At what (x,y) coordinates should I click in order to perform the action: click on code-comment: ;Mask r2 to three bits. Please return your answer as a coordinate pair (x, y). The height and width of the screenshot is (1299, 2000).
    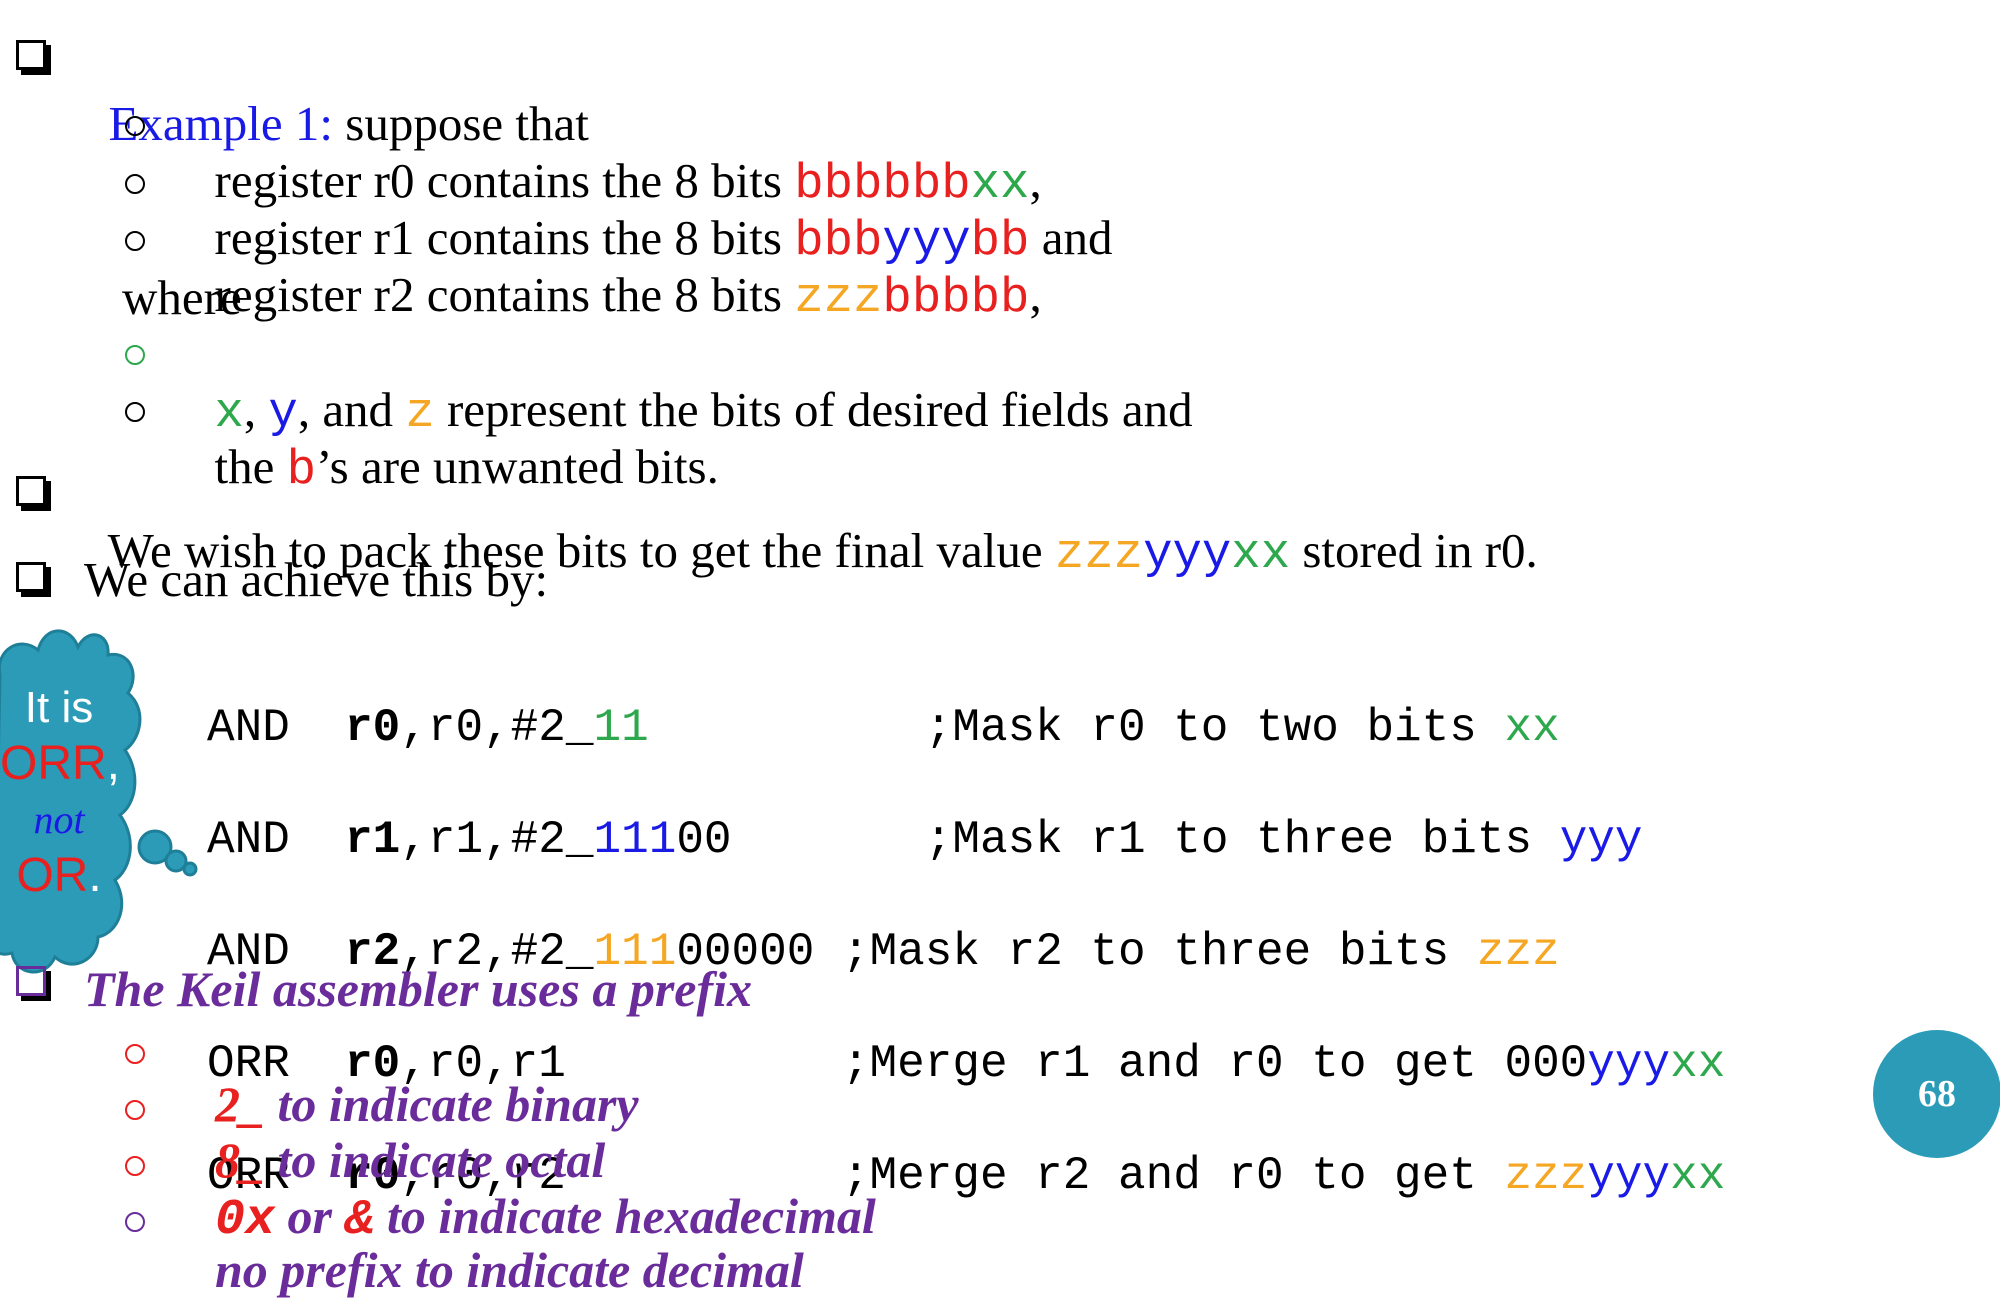
    Looking at the image, I should click on (1159, 952).